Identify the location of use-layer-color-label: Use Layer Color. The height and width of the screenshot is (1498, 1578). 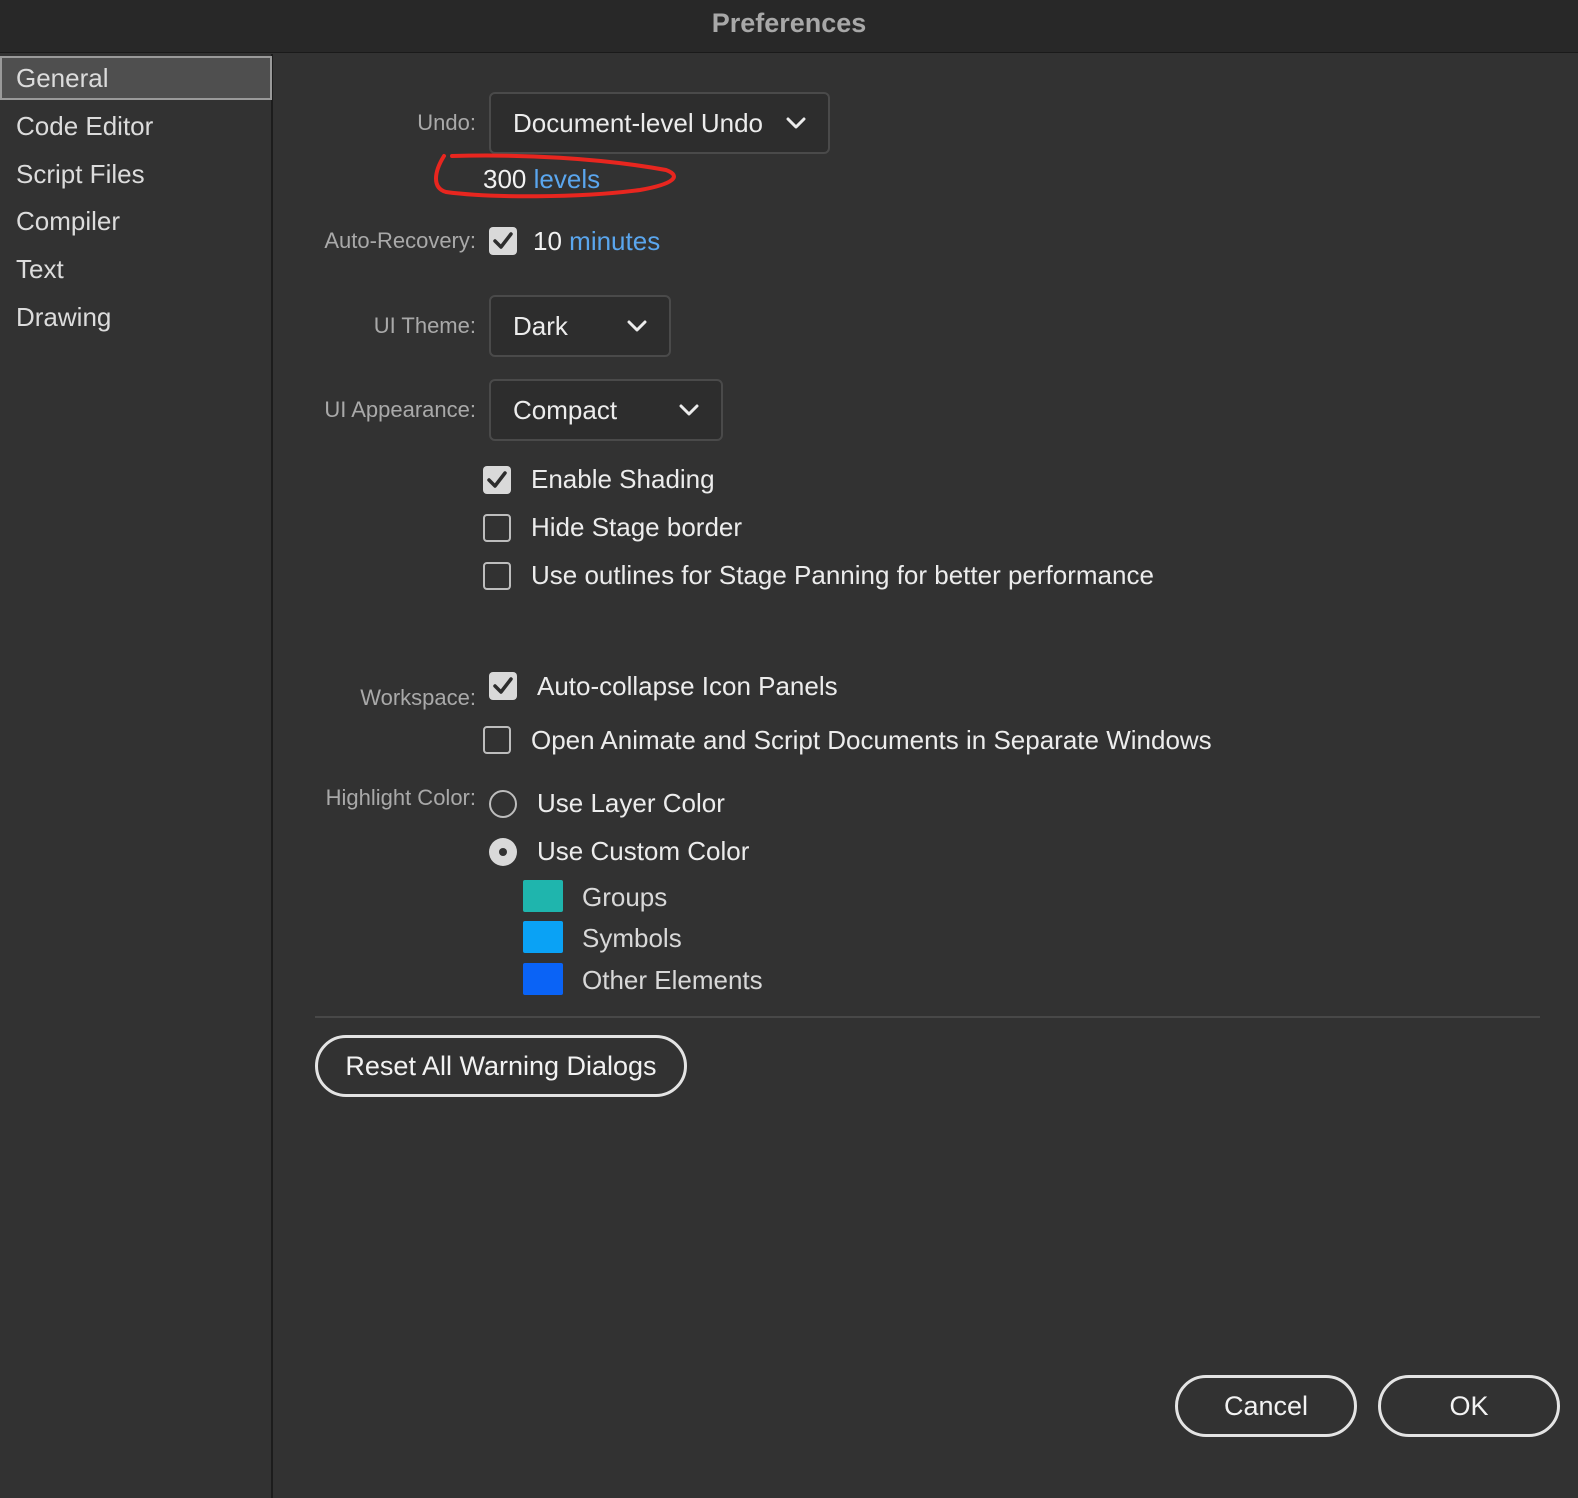
(631, 803).